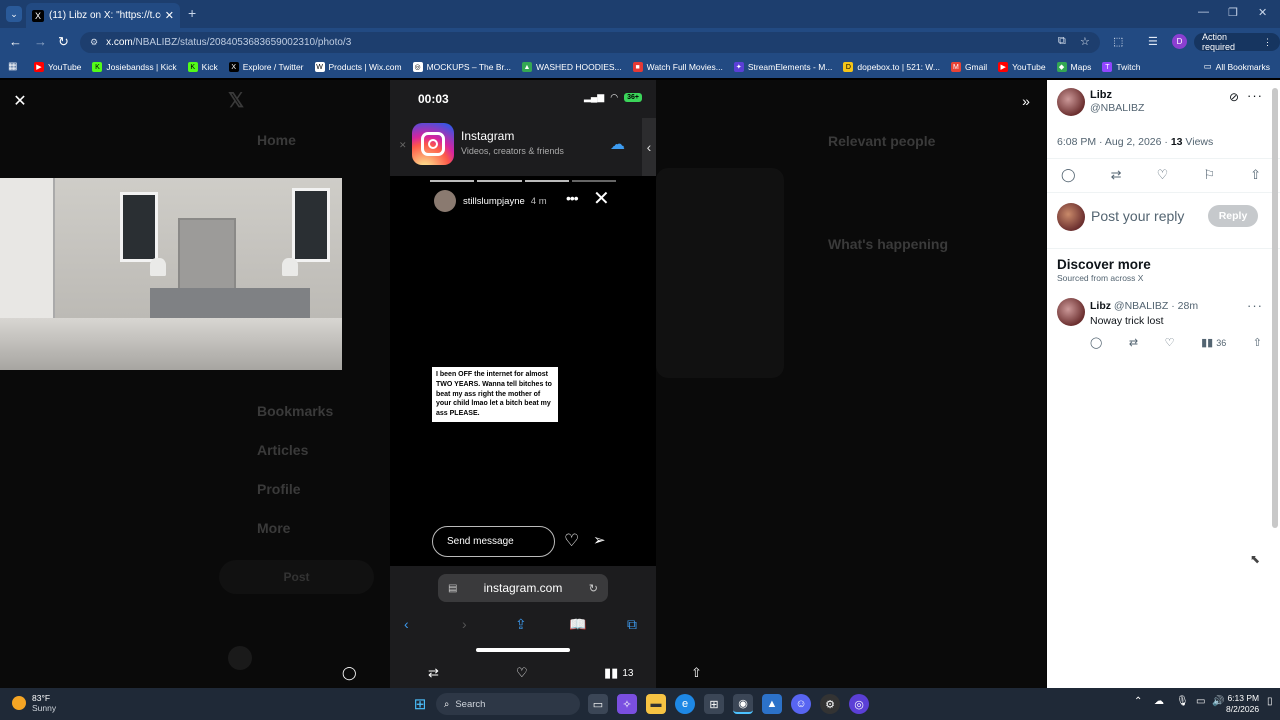 This screenshot has width=1280, height=720. I want to click on post-author: Libz @NBALIBZ · 28m, so click(1144, 306).